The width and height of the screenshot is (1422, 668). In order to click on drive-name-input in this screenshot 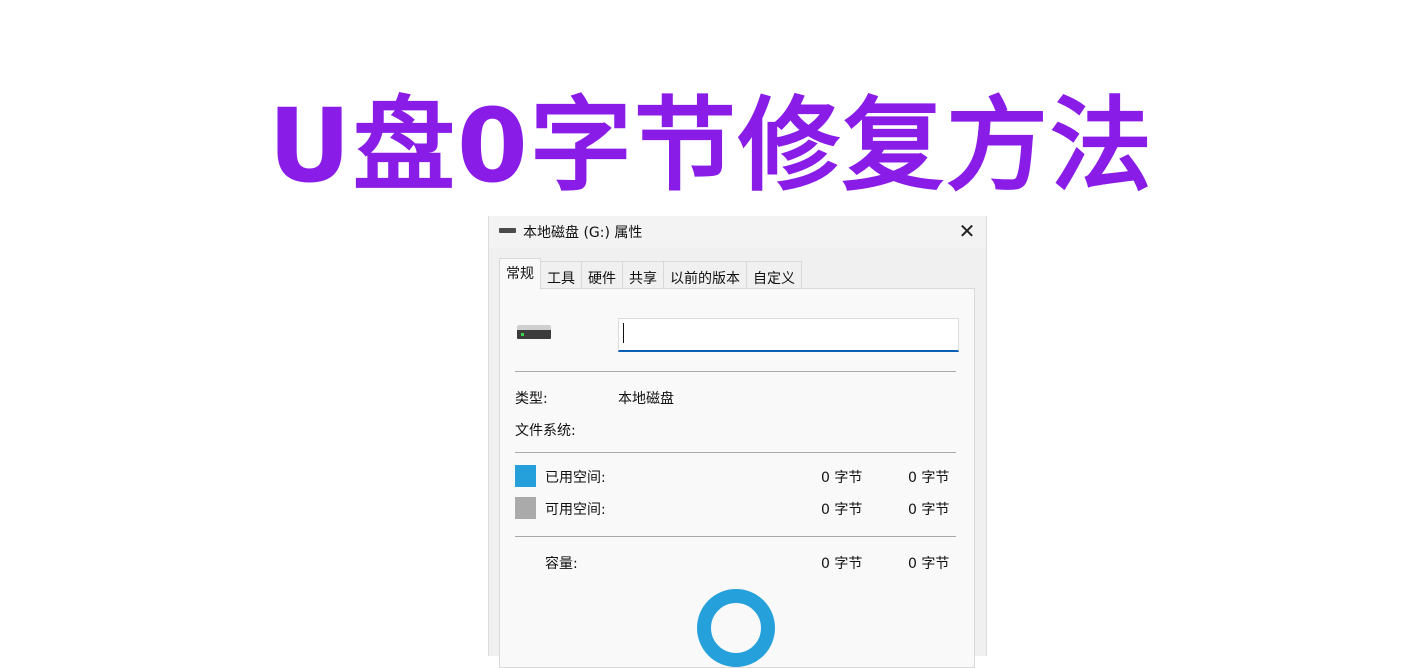, I will do `click(788, 335)`.